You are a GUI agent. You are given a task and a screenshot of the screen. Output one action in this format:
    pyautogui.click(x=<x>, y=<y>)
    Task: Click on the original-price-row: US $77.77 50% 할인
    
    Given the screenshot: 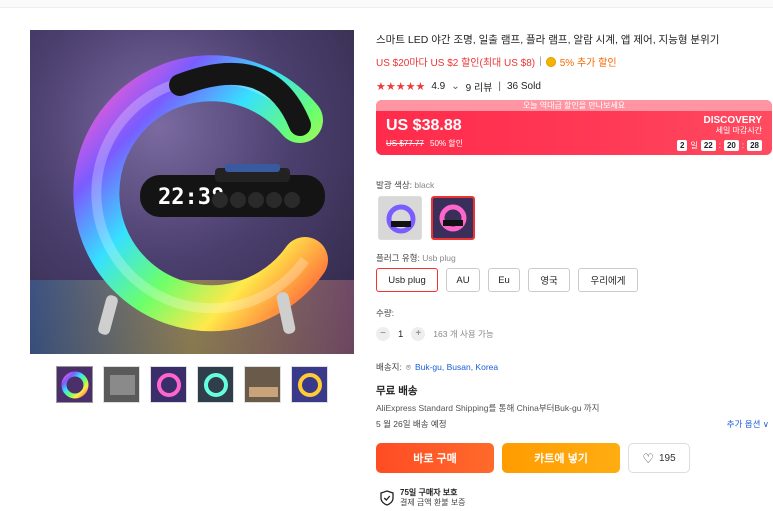 What is the action you would take?
    pyautogui.click(x=424, y=143)
    